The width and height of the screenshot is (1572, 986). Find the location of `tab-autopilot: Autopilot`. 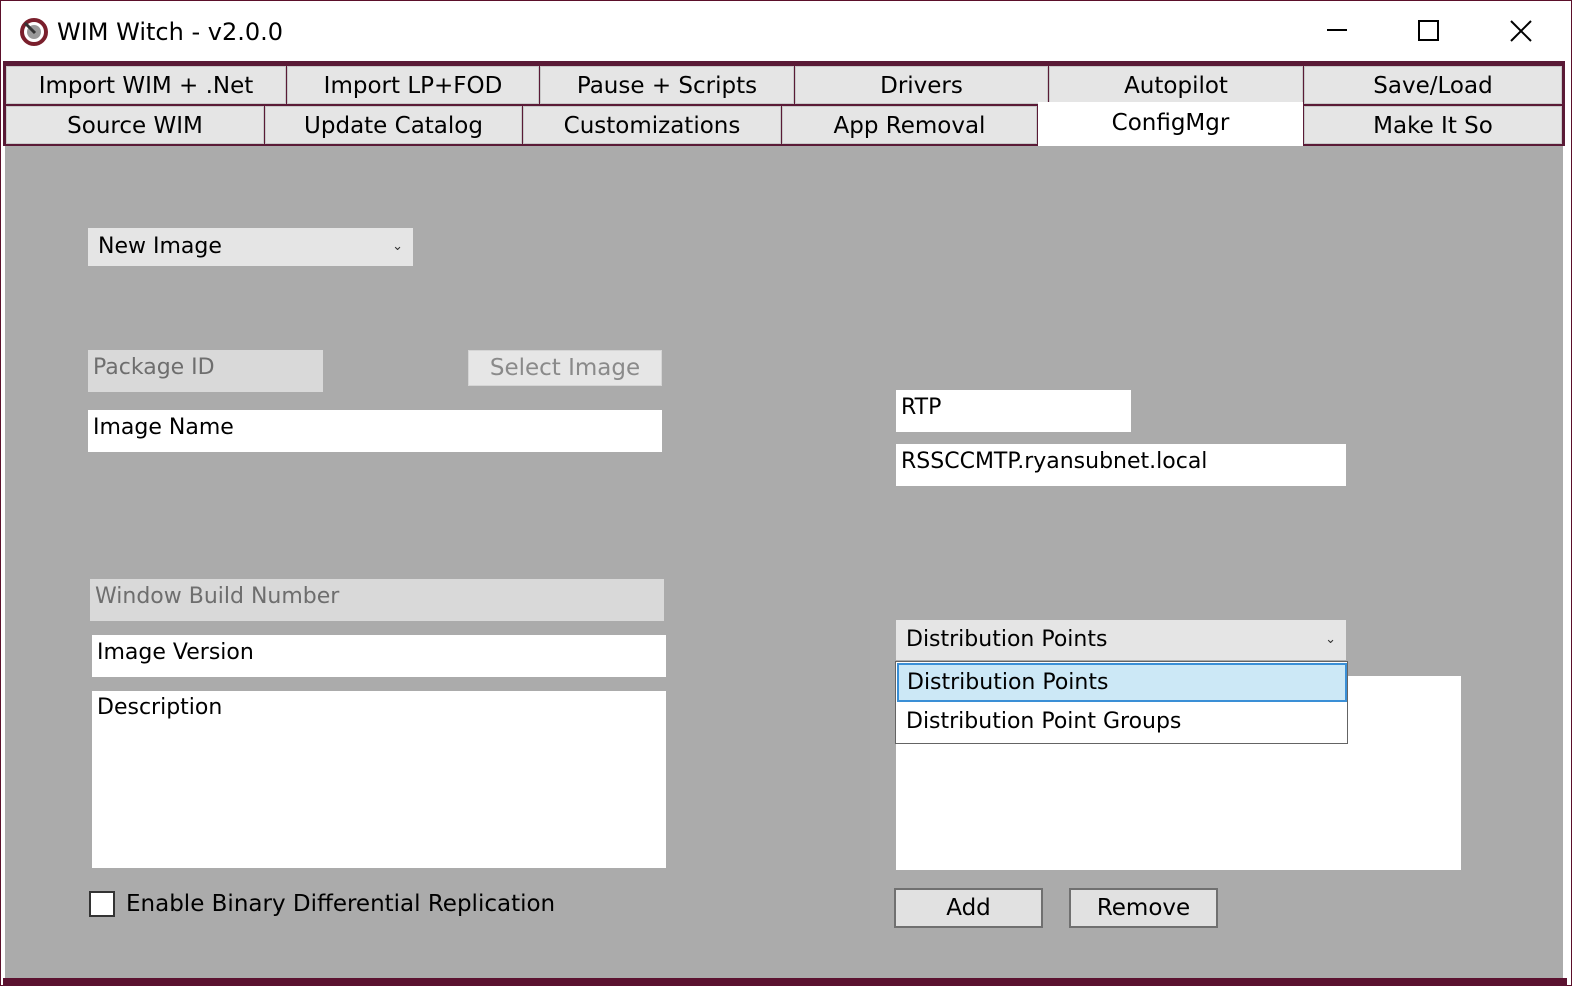

tab-autopilot: Autopilot is located at coordinates (1176, 85).